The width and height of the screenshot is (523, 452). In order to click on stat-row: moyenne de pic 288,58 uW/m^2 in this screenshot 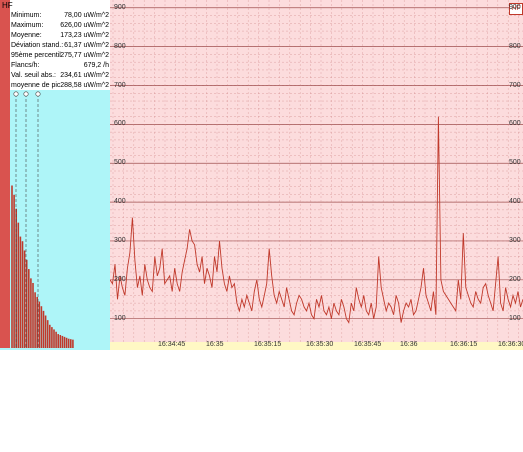, I will do `click(60, 86)`.